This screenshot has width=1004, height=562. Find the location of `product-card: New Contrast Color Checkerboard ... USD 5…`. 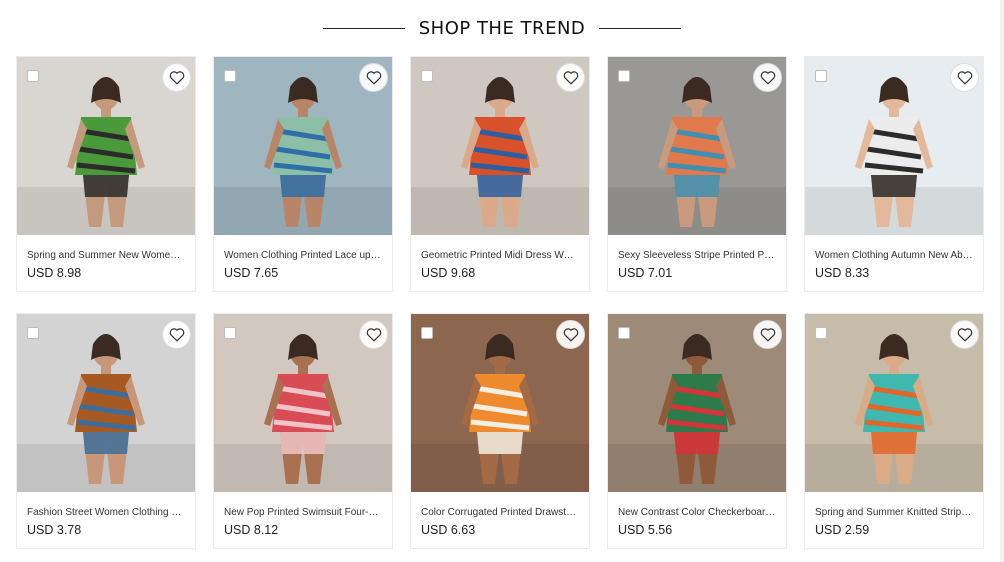

product-card: New Contrast Color Checkerboard ... USD 5… is located at coordinates (697, 431).